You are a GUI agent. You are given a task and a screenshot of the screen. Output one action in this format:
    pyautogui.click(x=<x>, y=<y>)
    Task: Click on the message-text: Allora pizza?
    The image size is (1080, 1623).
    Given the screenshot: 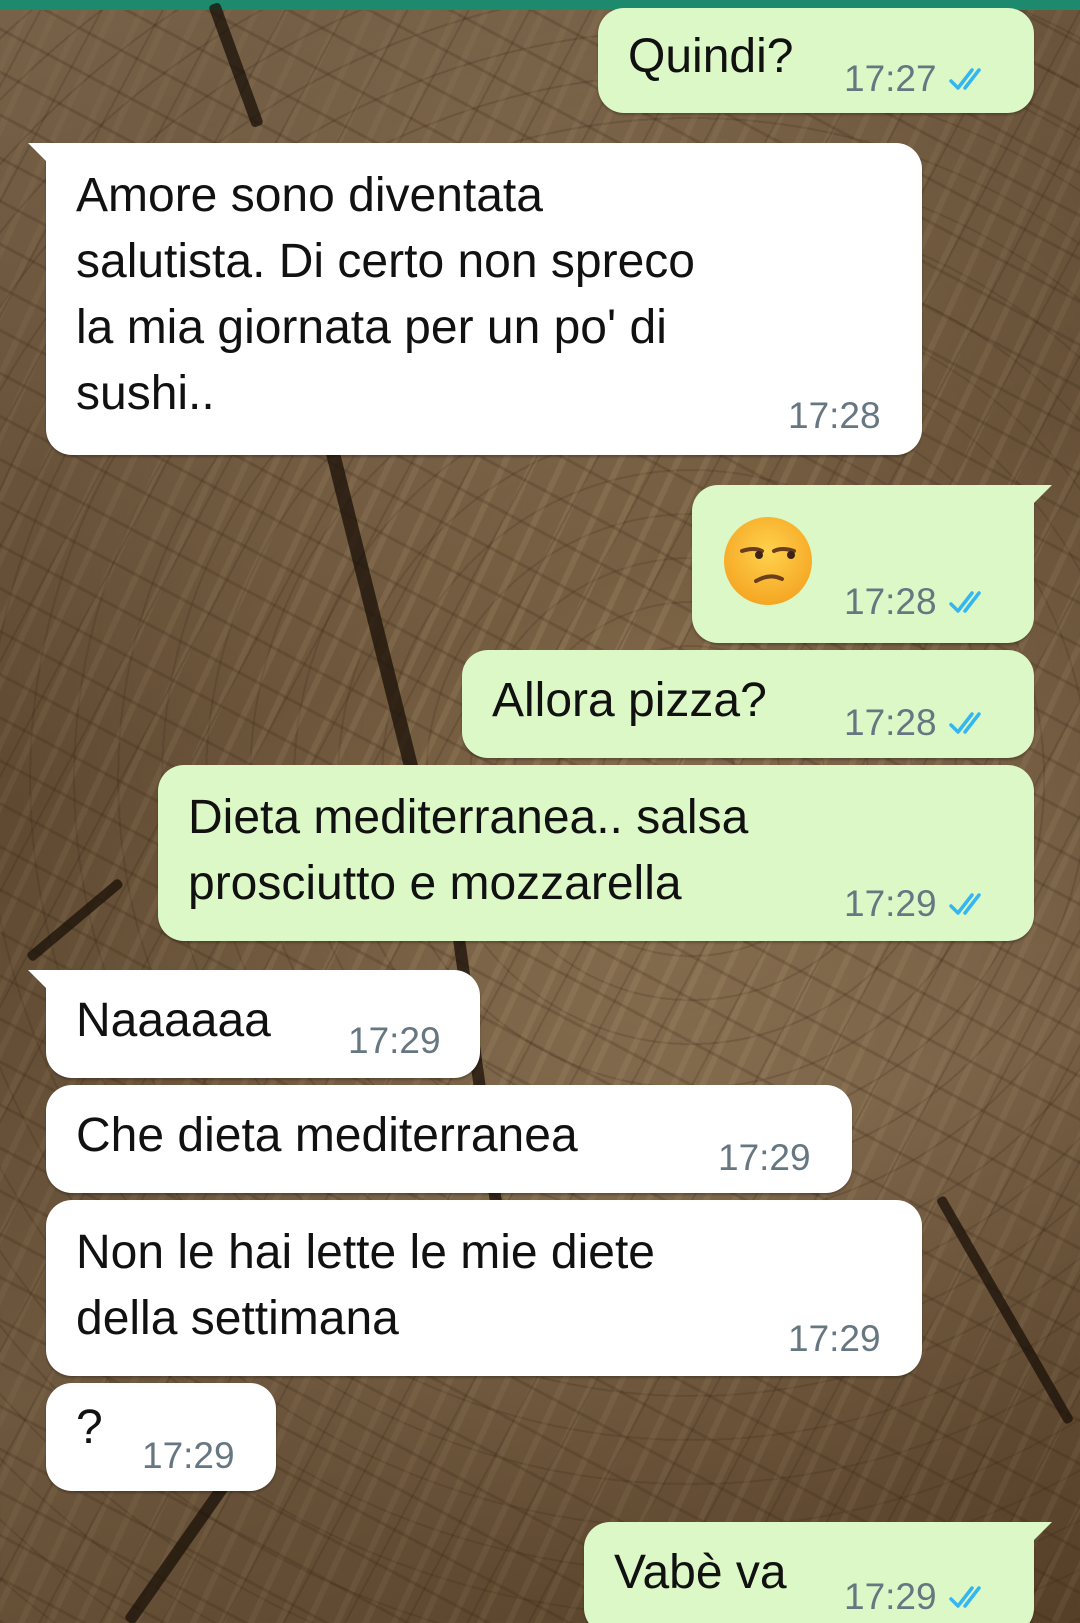 What is the action you would take?
    pyautogui.click(x=629, y=700)
    